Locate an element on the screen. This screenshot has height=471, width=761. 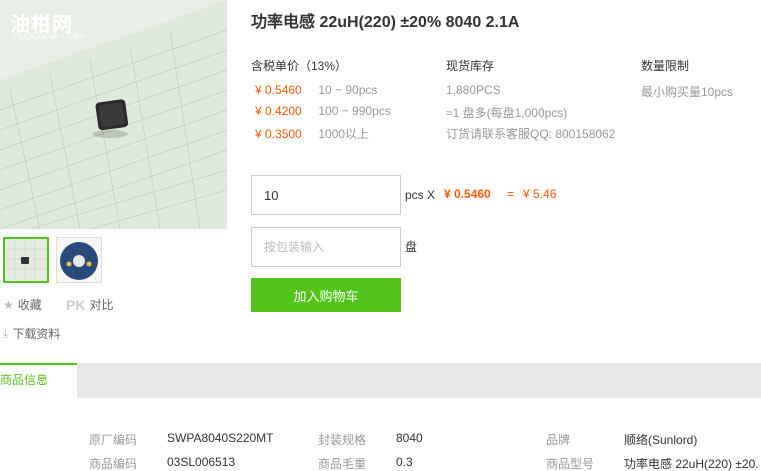
download-datasheet-button: ⤓ 下载资料 is located at coordinates (31, 333).